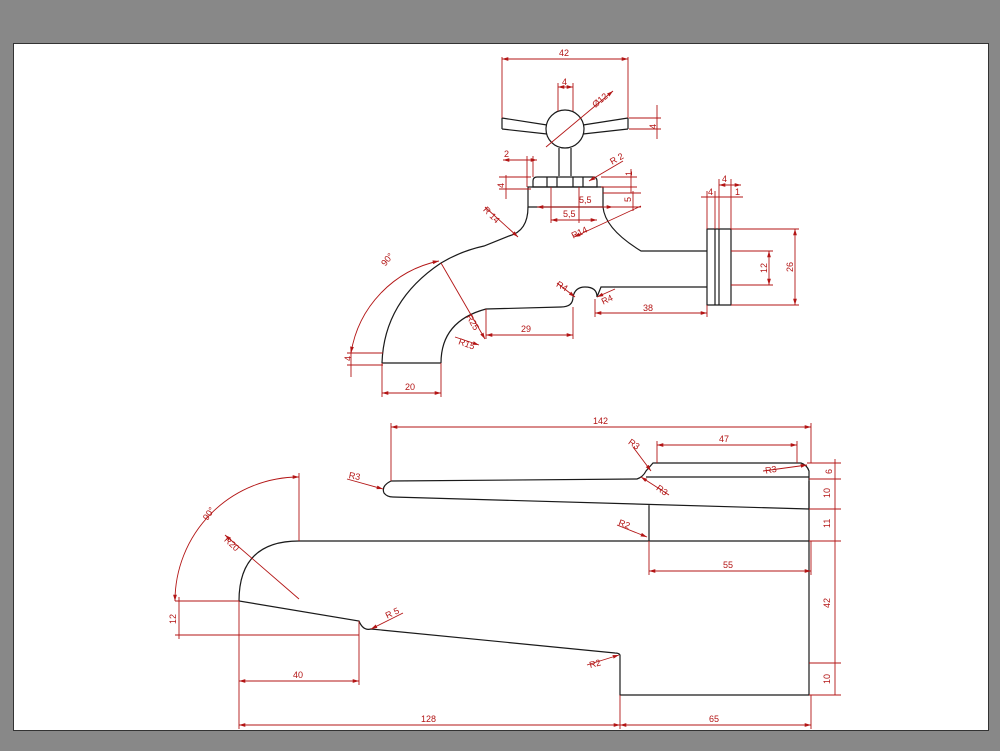  I want to click on dim-flange-inner: 12, so click(764, 268).